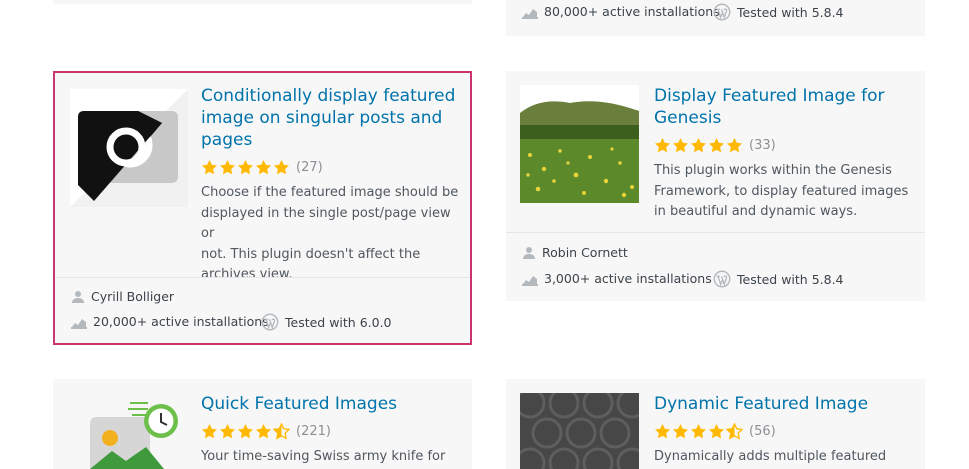 The height and width of the screenshot is (469, 969). Describe the element at coordinates (309, 167) in the screenshot. I see `rating-count: (27)` at that location.